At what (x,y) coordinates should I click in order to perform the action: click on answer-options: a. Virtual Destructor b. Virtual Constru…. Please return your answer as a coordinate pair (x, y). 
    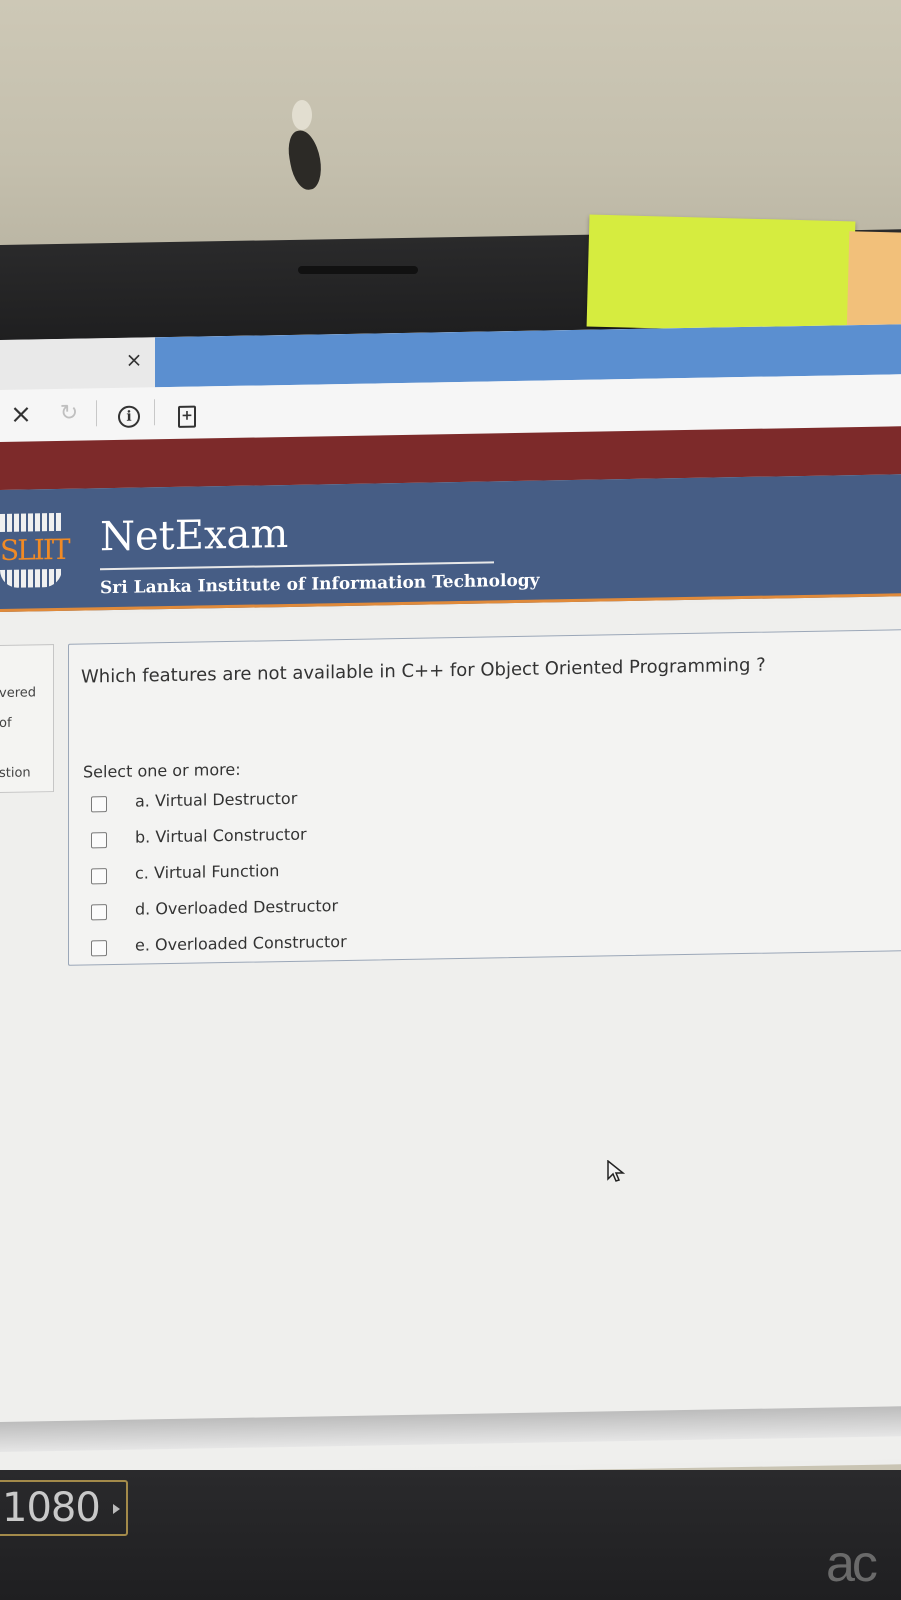
    Looking at the image, I should click on (391, 875).